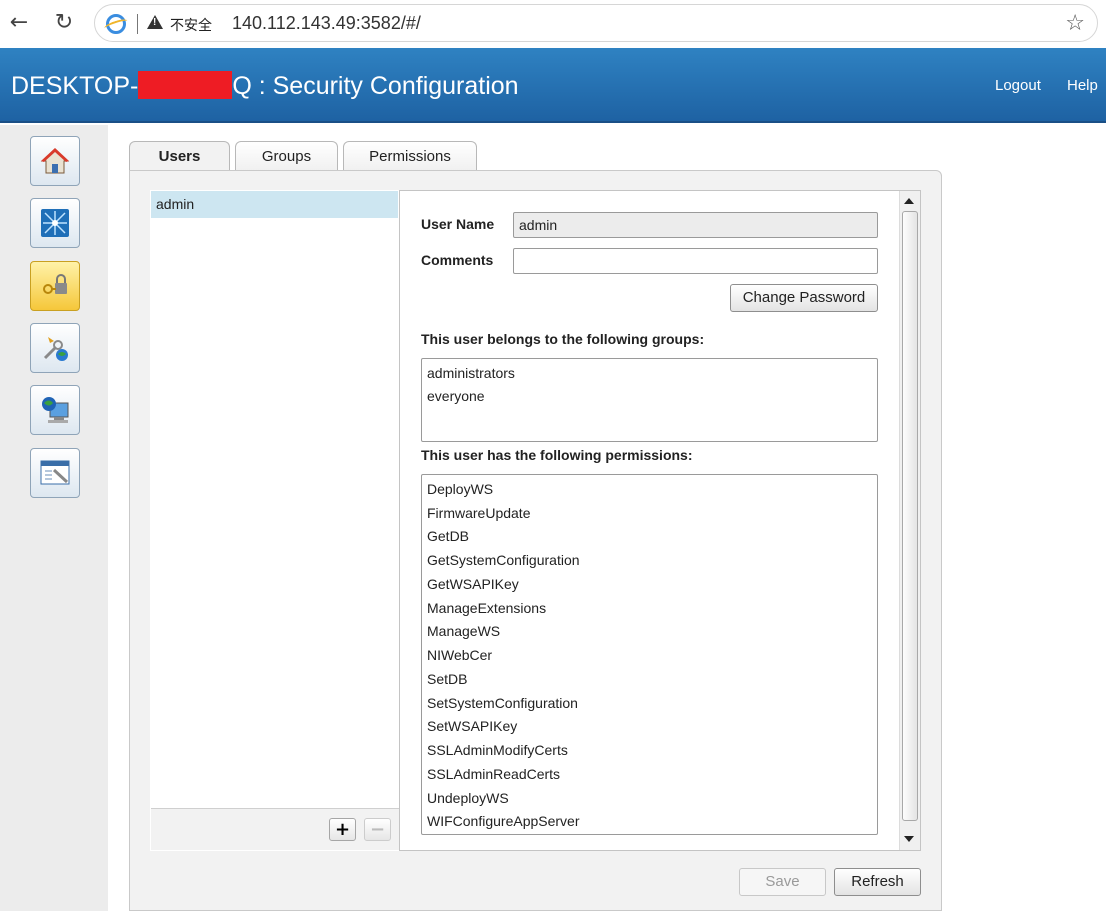 Image resolution: width=1106 pixels, height=911 pixels. I want to click on username-label: User Name, so click(458, 224).